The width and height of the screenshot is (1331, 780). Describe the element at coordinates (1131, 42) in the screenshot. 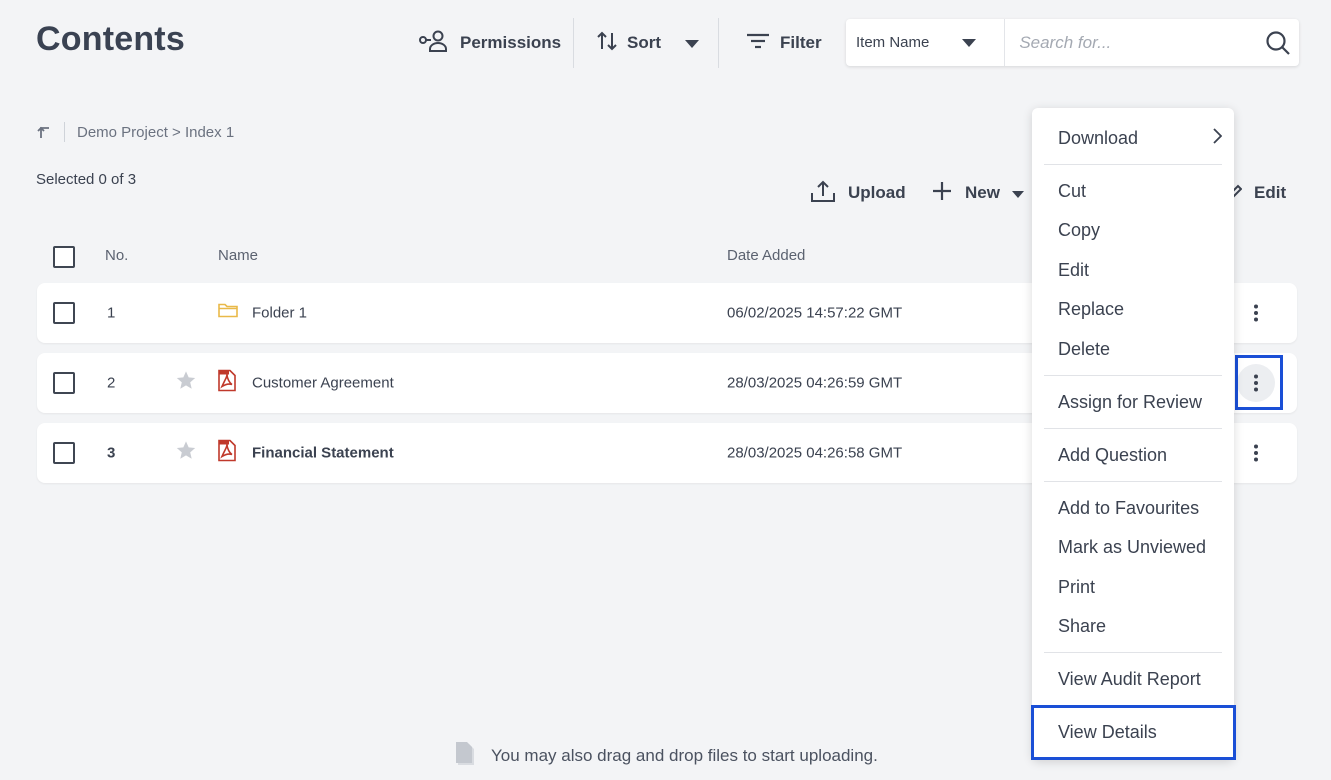

I see `search-input` at that location.